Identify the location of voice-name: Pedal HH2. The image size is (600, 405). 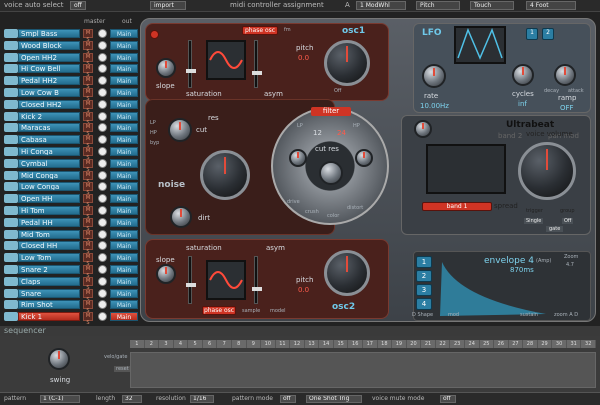
(49, 81).